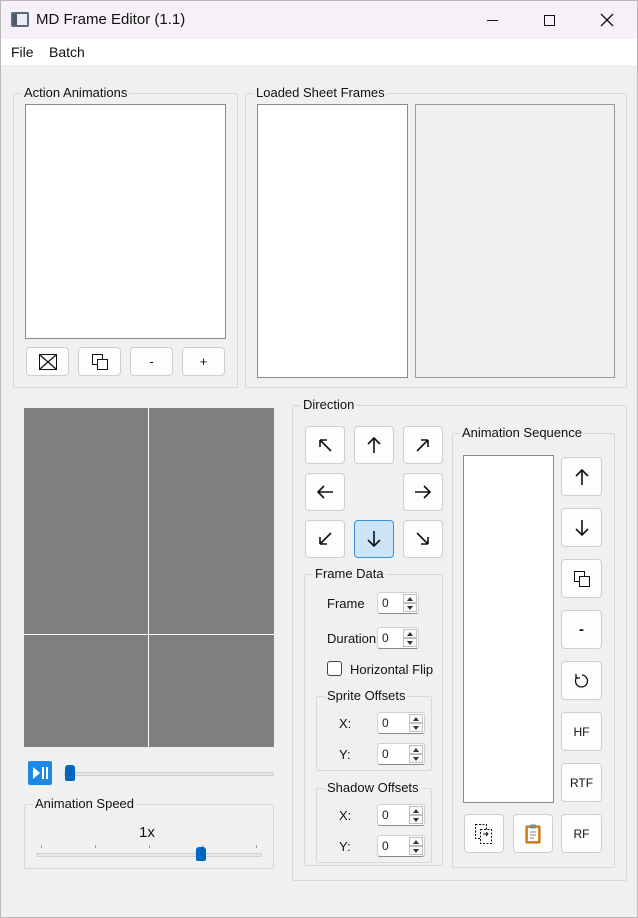 The width and height of the screenshot is (638, 918). I want to click on sheet-frames-list, so click(332, 241).